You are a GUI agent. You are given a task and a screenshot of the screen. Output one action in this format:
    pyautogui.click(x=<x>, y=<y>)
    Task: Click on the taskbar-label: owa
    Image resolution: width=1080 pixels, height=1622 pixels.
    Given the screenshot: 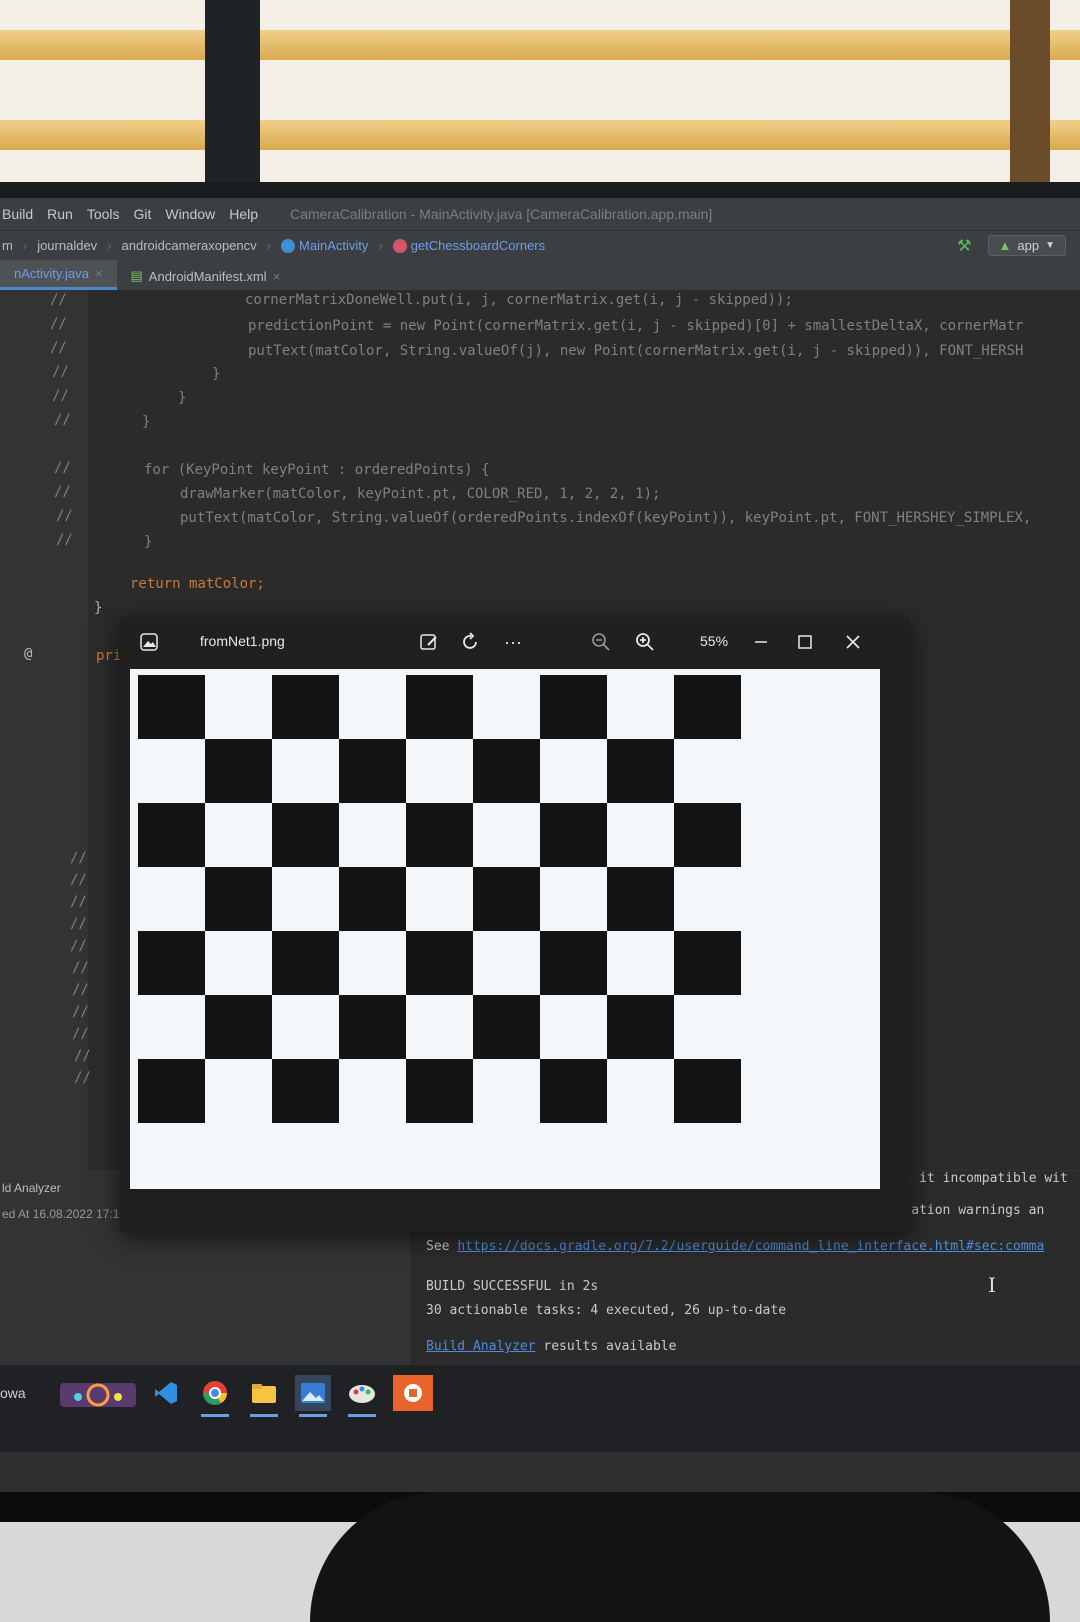 What is the action you would take?
    pyautogui.click(x=13, y=1393)
    